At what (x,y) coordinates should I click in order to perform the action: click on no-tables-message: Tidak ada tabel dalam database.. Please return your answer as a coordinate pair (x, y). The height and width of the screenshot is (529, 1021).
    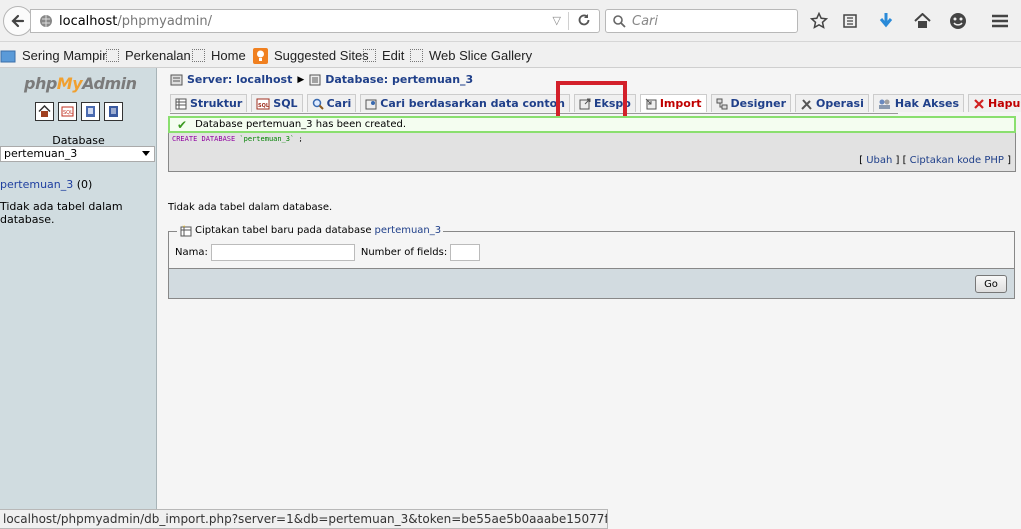
    Looking at the image, I should click on (250, 207).